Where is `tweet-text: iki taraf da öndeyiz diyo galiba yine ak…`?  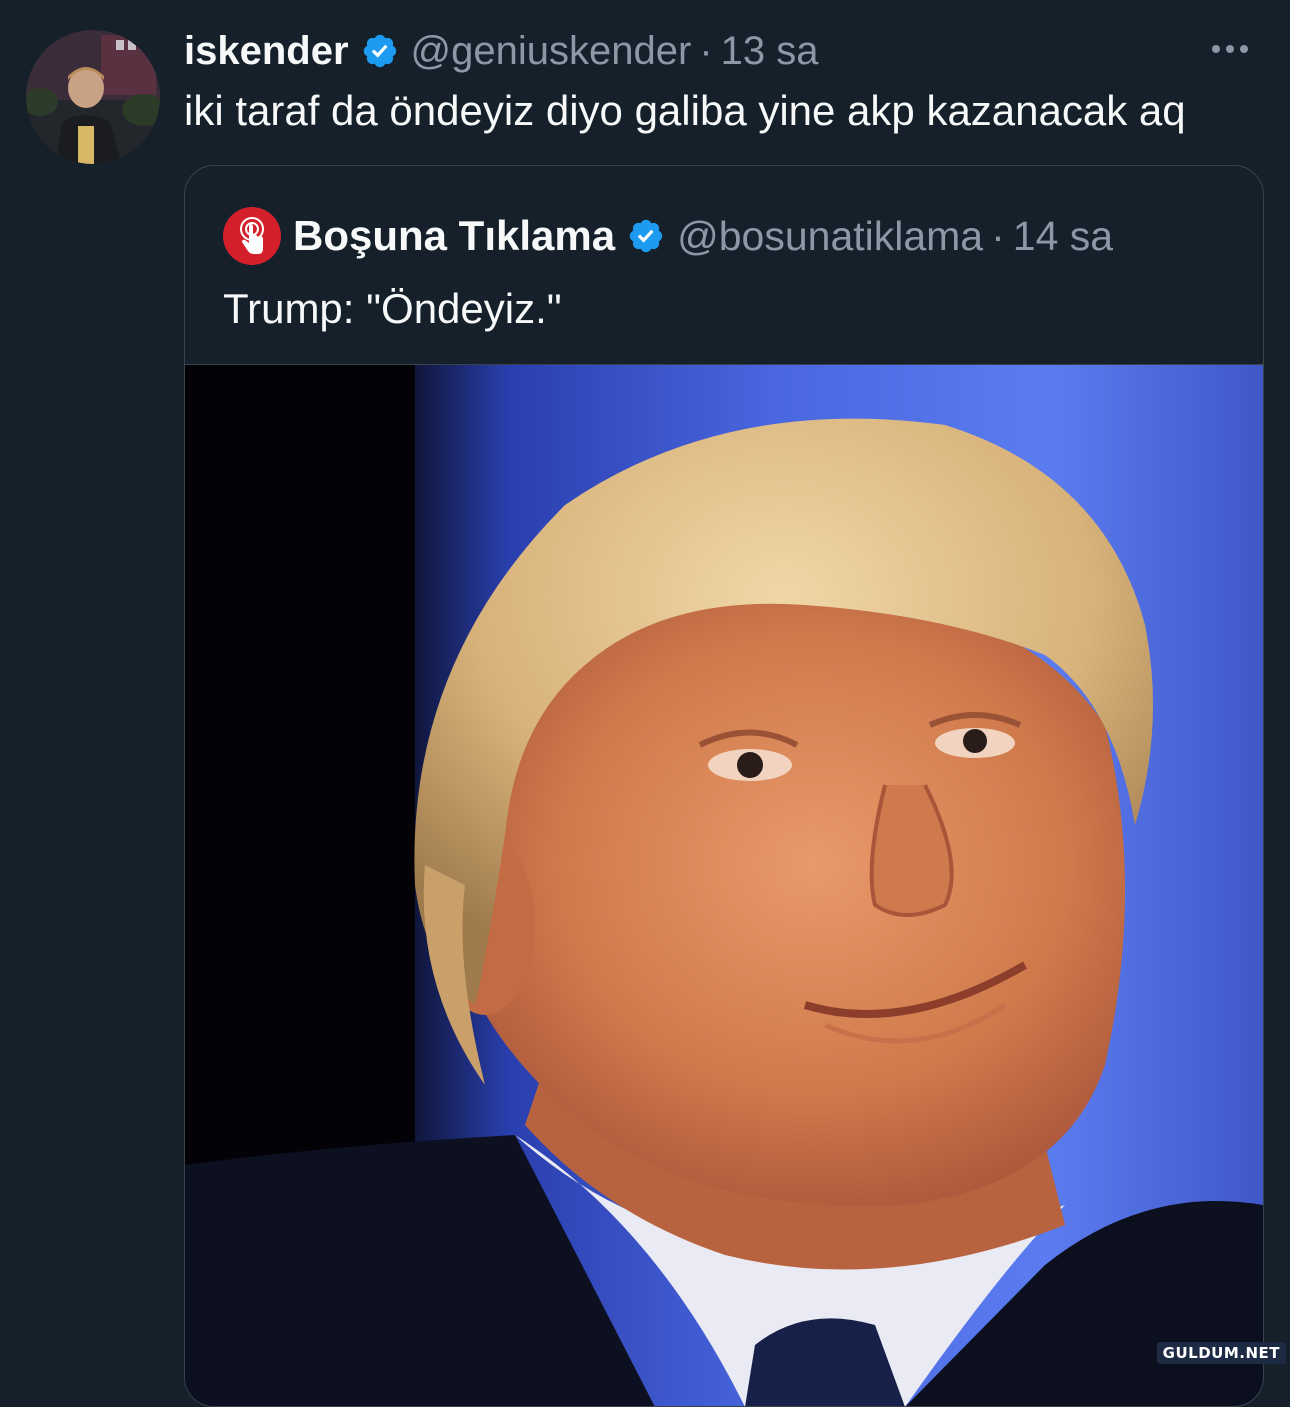
tweet-text: iki taraf da öndeyiz diyo galiba yine ak… is located at coordinates (685, 110).